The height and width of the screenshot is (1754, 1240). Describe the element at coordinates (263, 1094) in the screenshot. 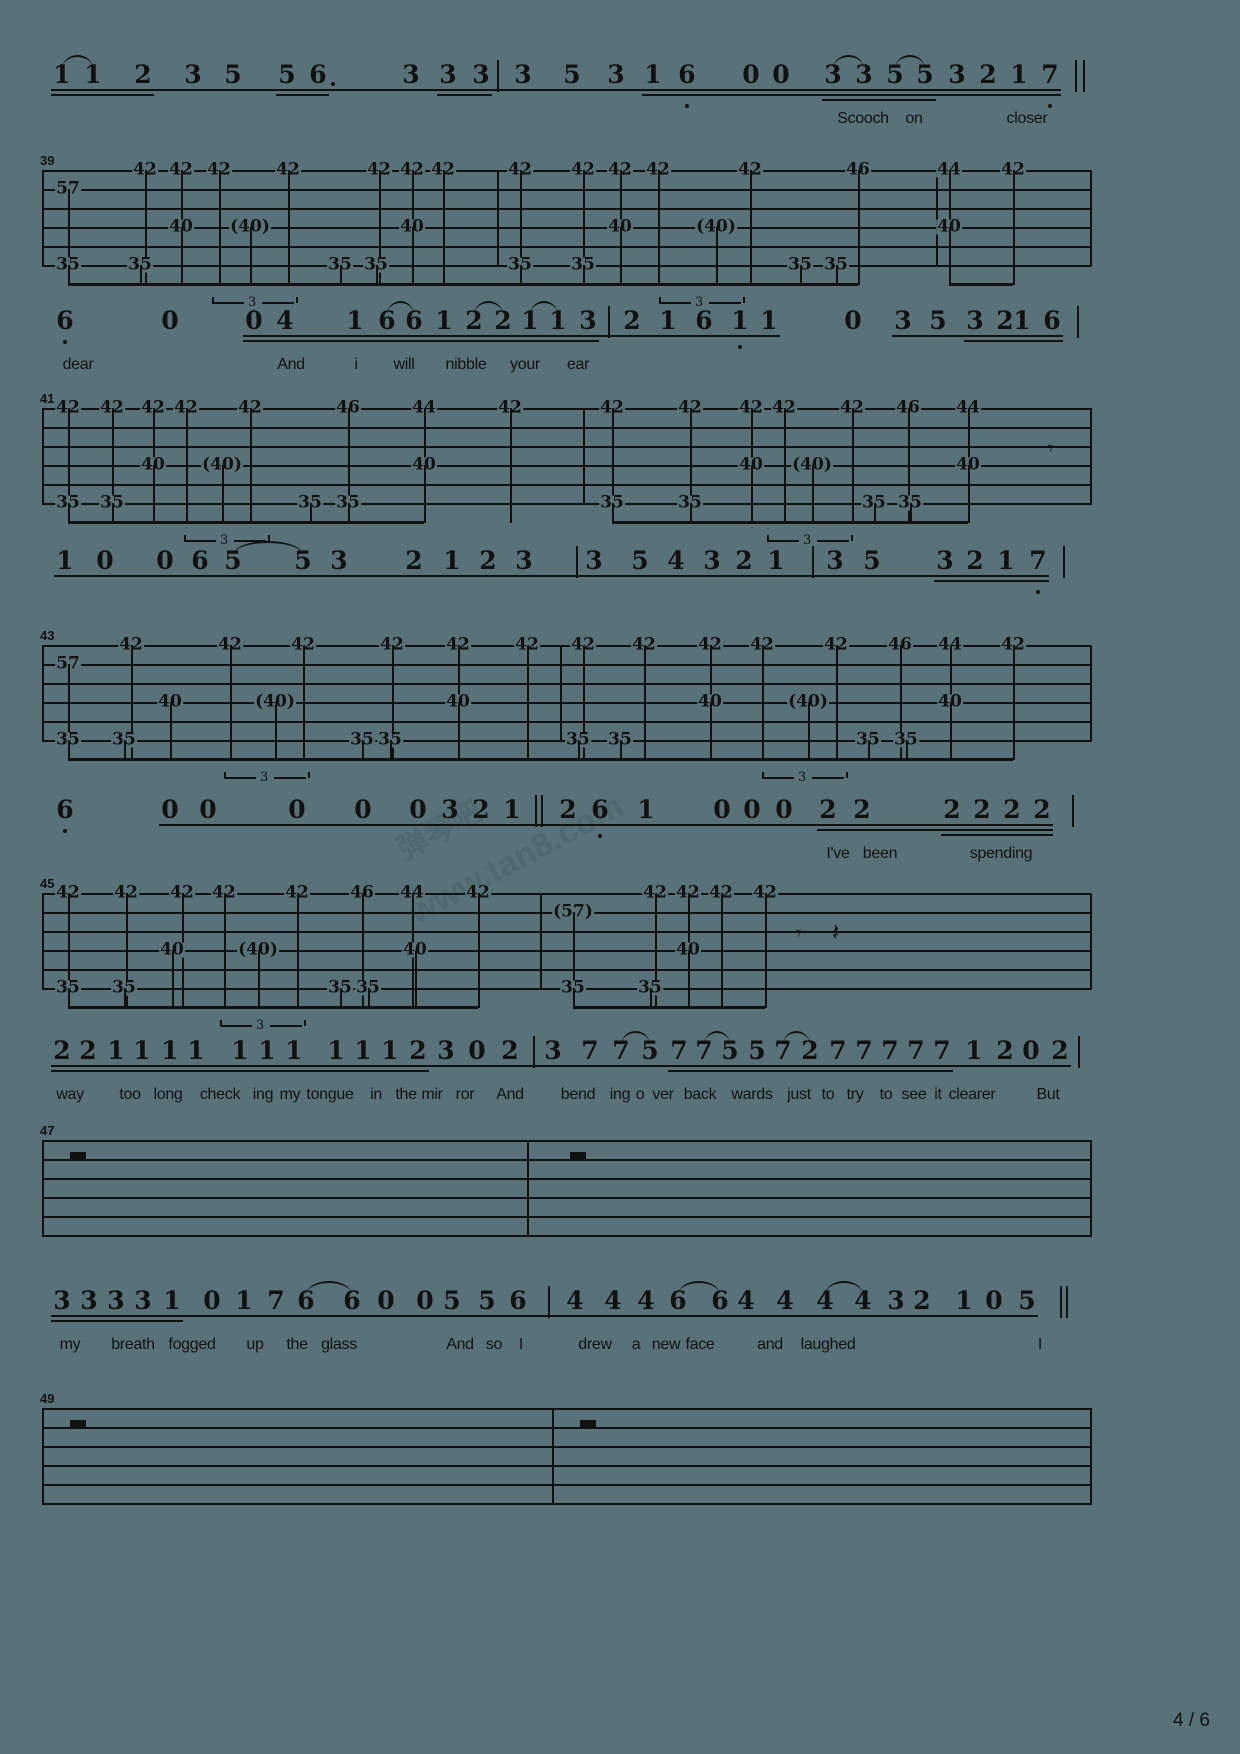

I see `lyric-syllable: ing` at that location.